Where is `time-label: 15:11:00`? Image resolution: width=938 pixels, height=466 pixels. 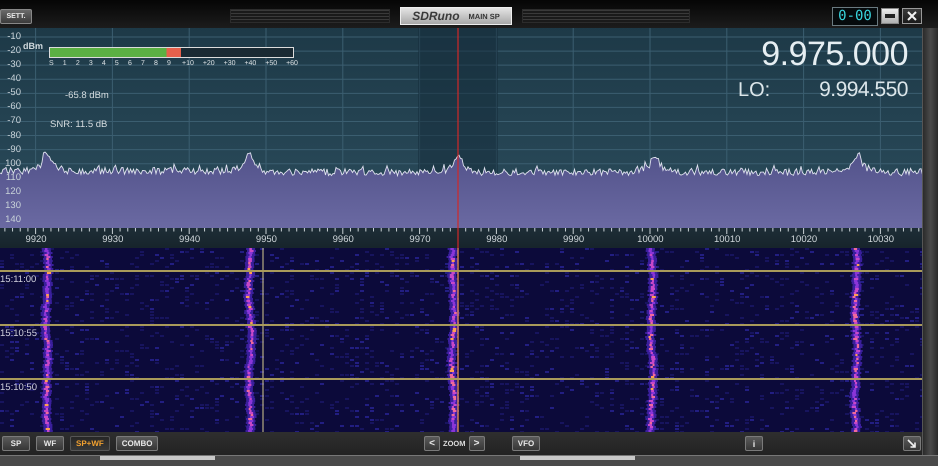 time-label: 15:11:00 is located at coordinates (18, 279).